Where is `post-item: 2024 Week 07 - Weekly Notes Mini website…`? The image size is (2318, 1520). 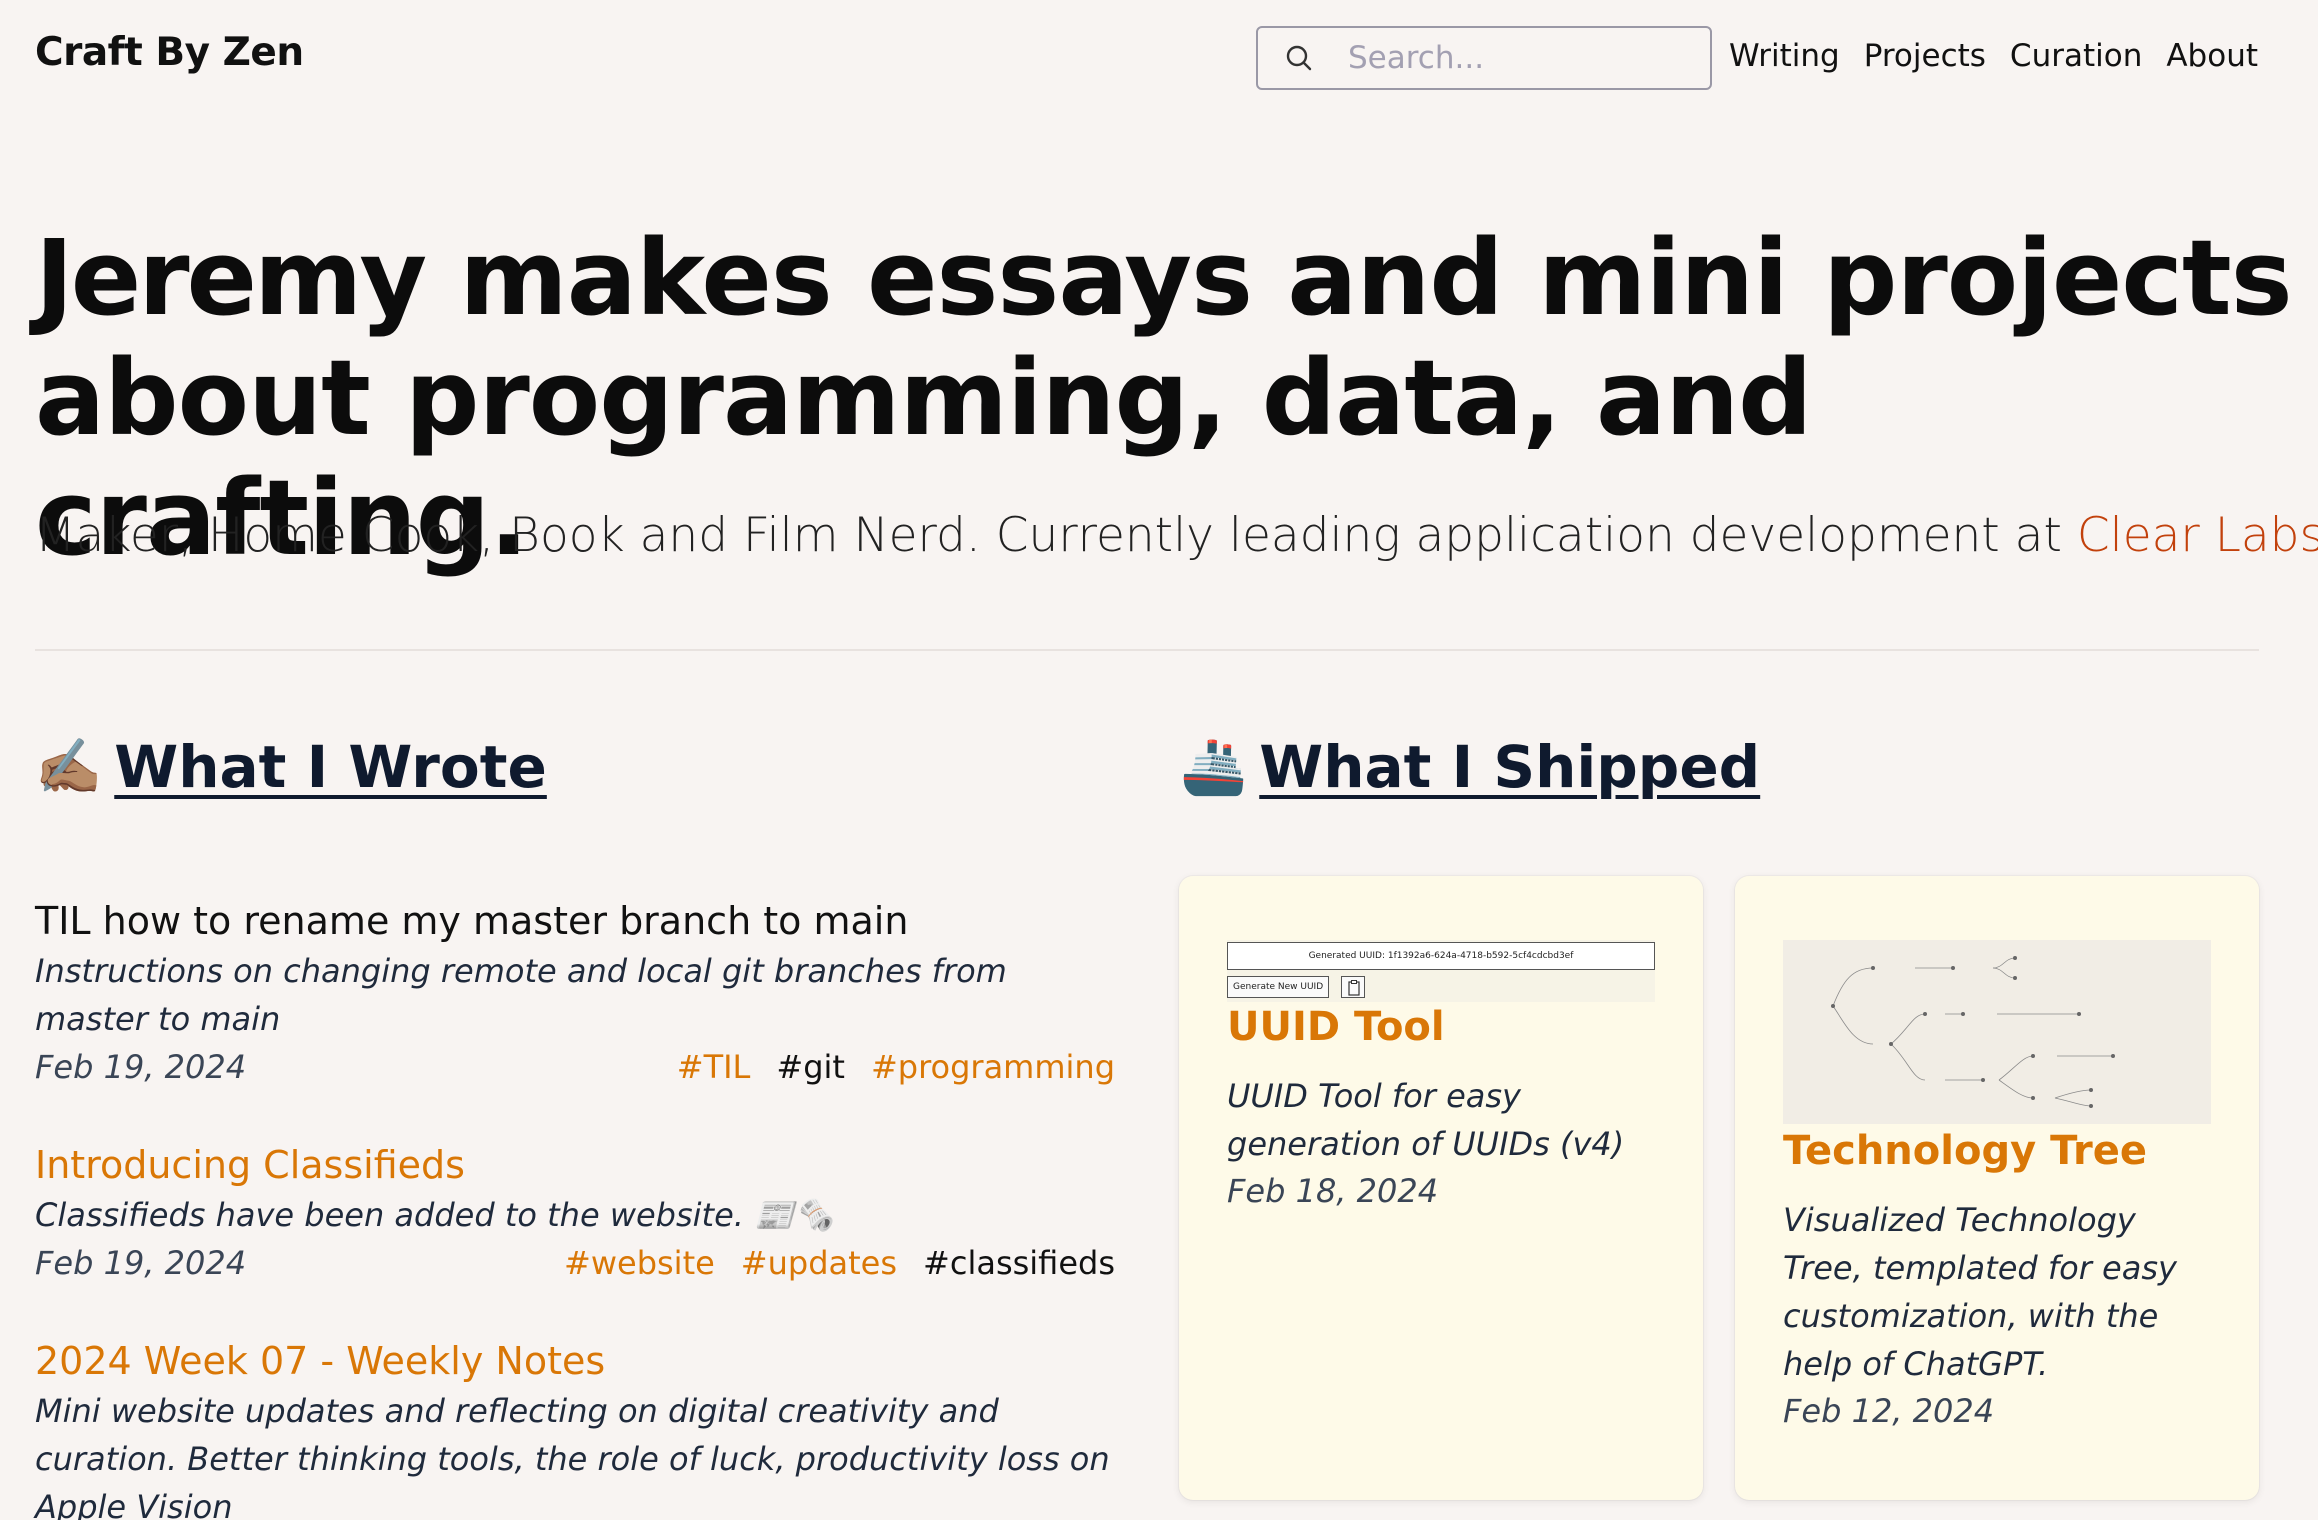
post-item: 2024 Week 07 - Weekly Notes Mini website… is located at coordinates (575, 1427).